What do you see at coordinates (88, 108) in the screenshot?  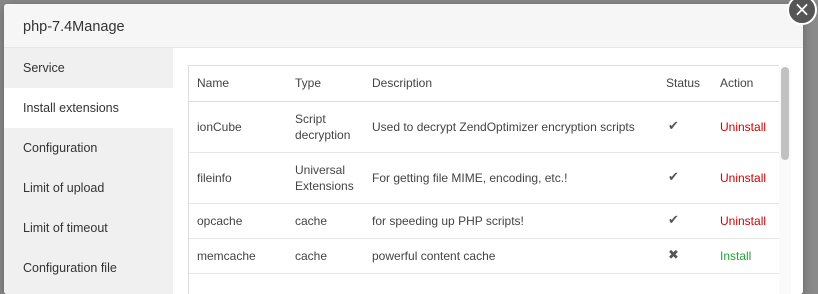 I see `sidebar-item-install-extensions: Install extensions` at bounding box center [88, 108].